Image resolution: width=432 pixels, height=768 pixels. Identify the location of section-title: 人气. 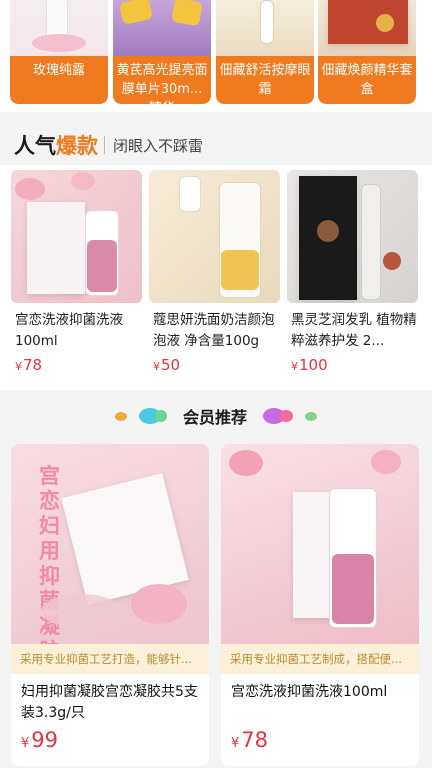
(35, 146).